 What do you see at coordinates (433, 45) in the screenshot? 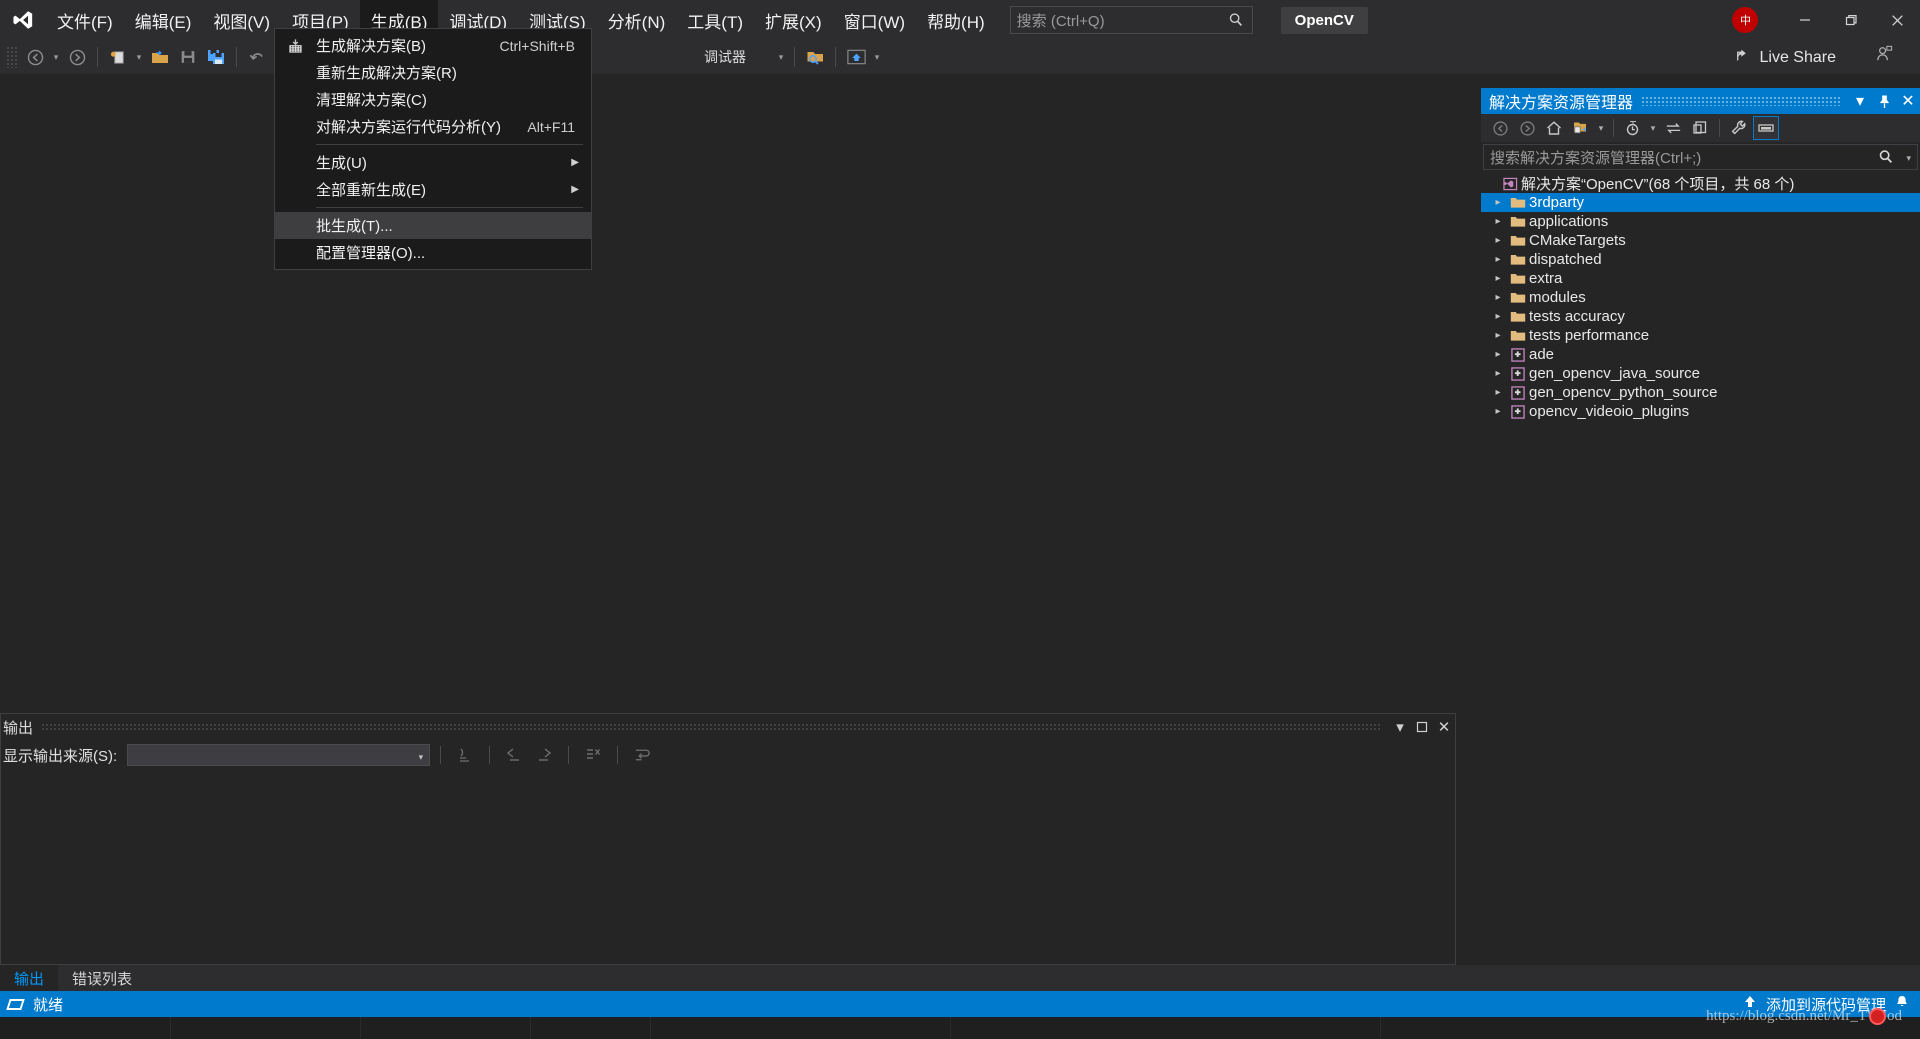
I see `menu-item-build-solution: 生成解决方案(B) Ctrl+Shift+B` at bounding box center [433, 45].